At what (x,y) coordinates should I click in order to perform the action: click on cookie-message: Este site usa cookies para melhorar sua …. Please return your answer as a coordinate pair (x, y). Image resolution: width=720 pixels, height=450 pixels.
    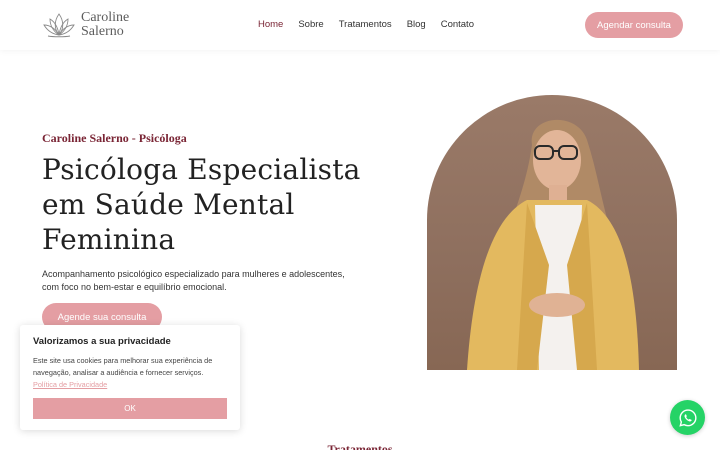
    Looking at the image, I should click on (123, 366).